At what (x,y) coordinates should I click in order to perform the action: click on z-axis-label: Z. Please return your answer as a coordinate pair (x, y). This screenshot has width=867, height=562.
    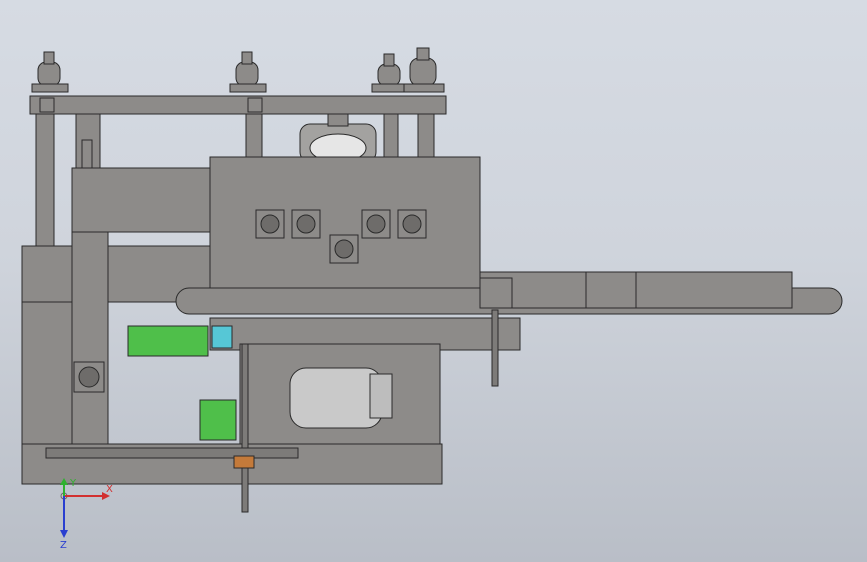
    Looking at the image, I should click on (63, 544).